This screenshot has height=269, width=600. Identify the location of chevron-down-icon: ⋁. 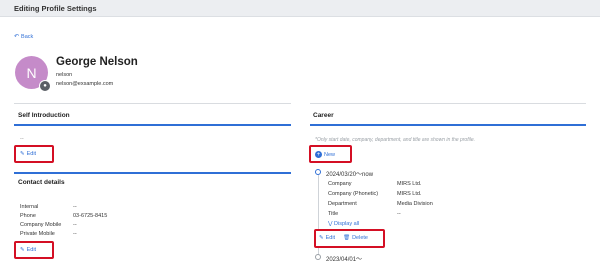
(330, 224).